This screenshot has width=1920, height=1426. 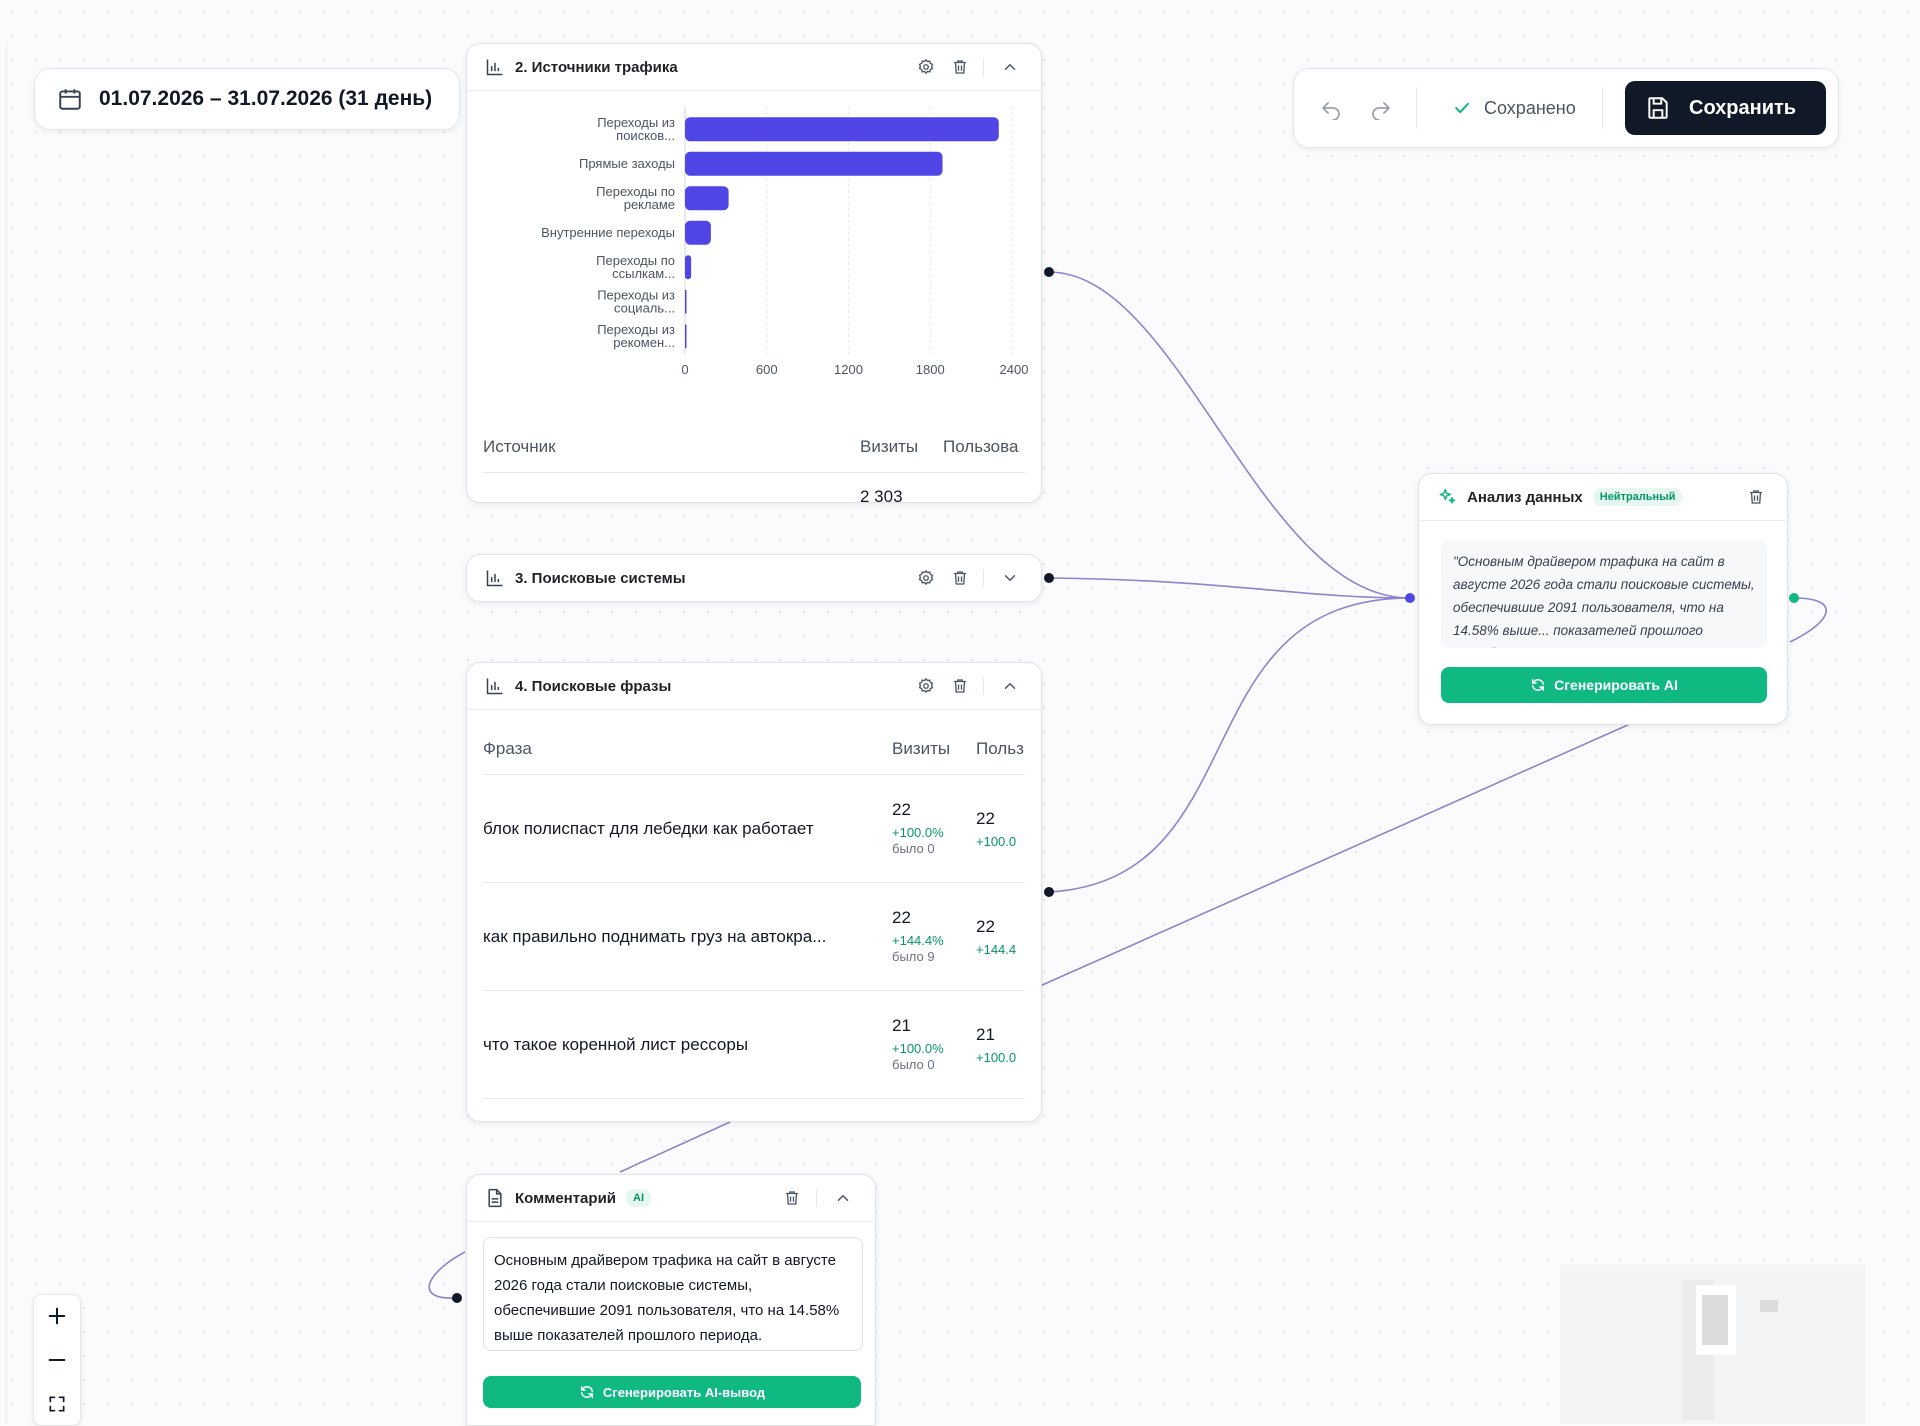 What do you see at coordinates (616, 1044) in the screenshot?
I see `phrase-cell: что такое коренной лист рессоры` at bounding box center [616, 1044].